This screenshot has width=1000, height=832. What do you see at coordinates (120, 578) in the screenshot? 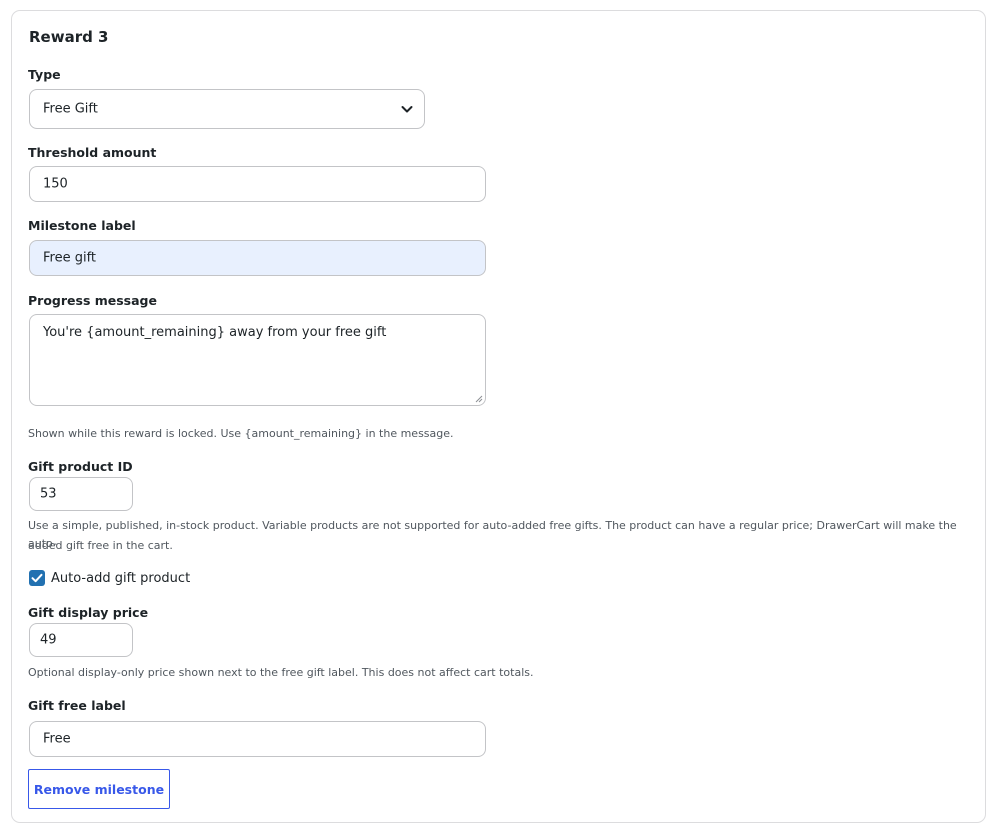
I see `auto-add-label: Auto-add gift product` at bounding box center [120, 578].